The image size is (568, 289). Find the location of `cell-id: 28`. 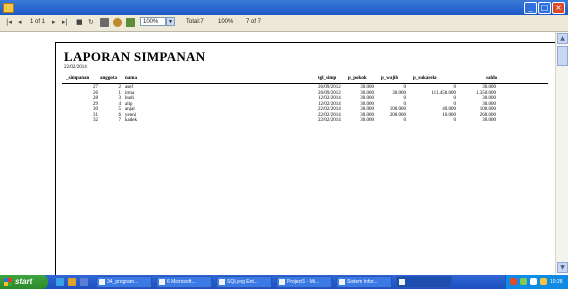

cell-id: 28 is located at coordinates (95, 98).